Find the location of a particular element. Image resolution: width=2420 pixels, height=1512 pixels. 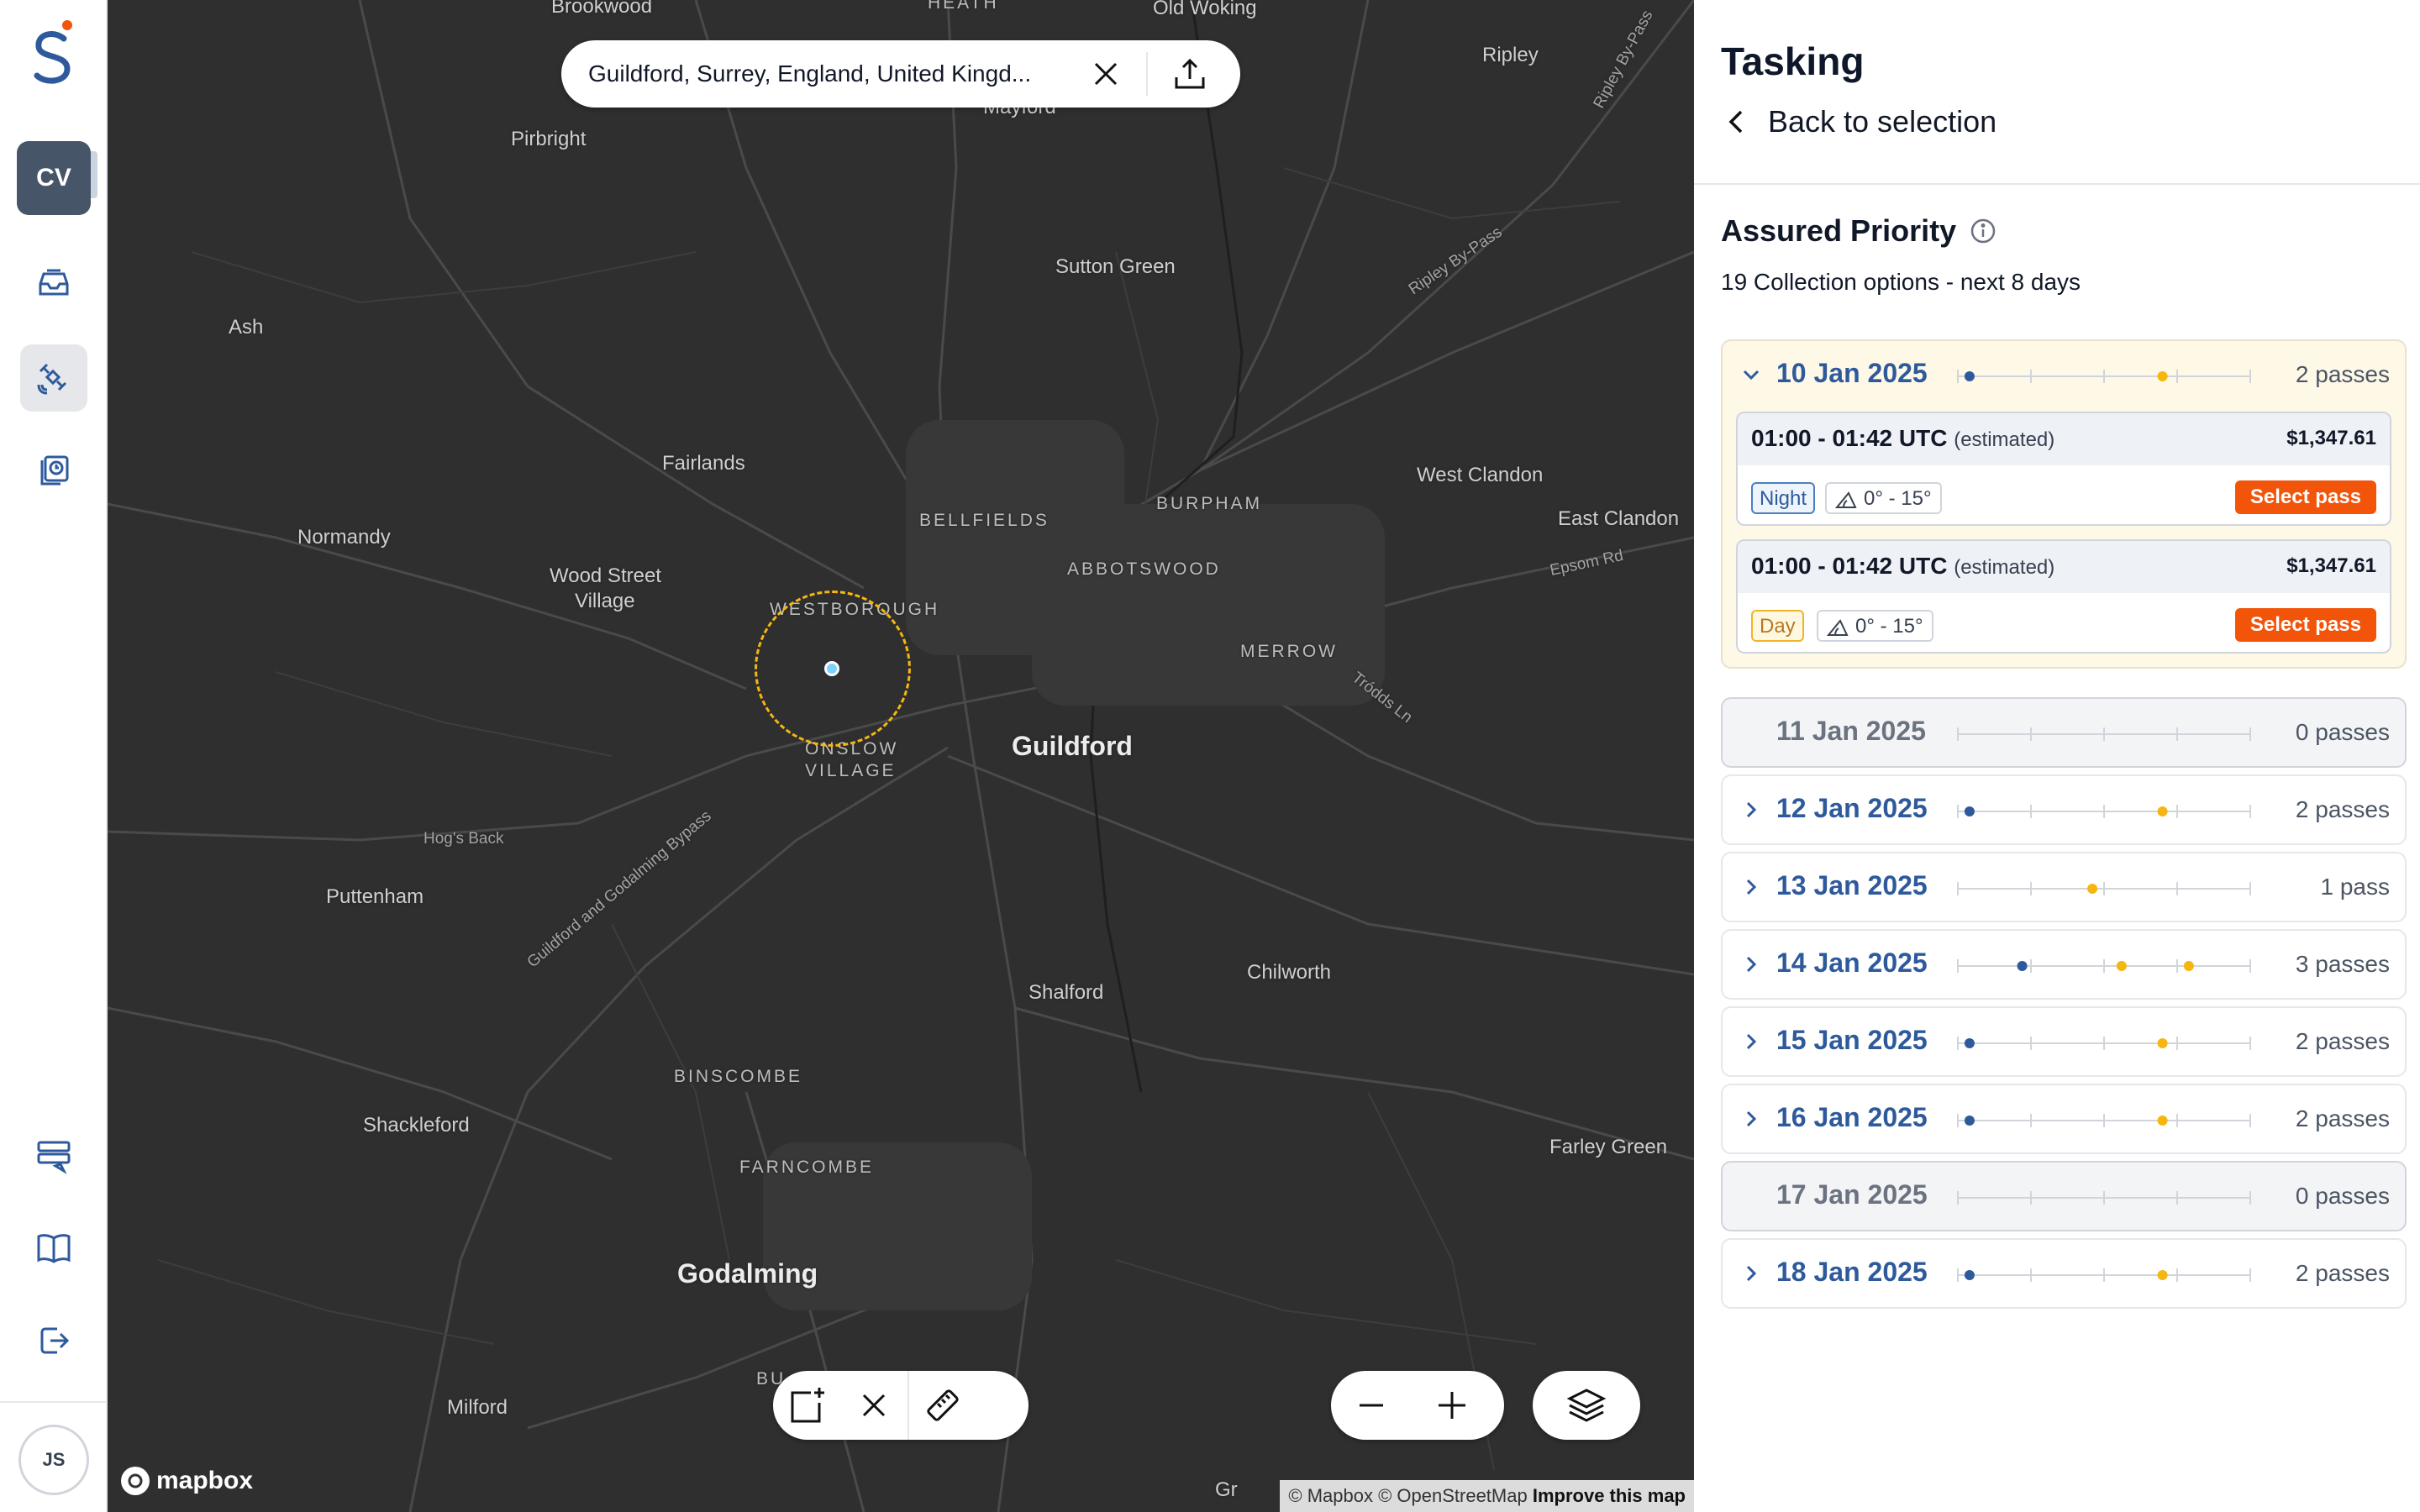

day-date: 15 Jan 2025 is located at coordinates (1852, 1040).